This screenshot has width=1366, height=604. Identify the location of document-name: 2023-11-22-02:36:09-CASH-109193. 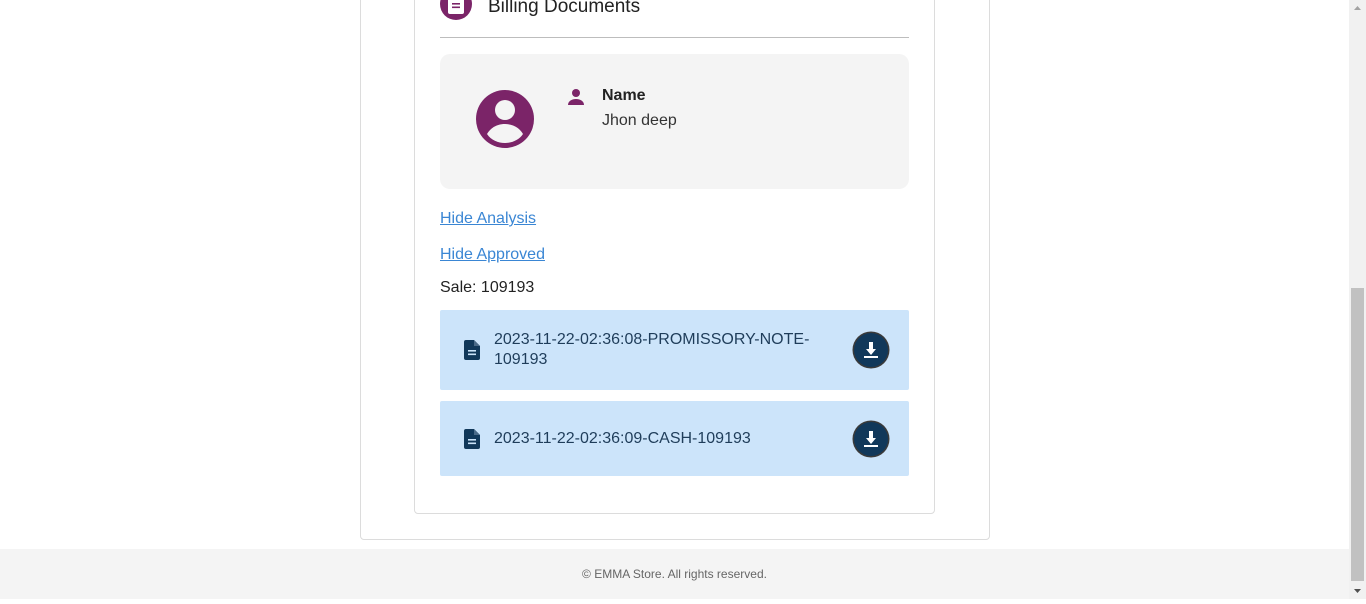
(622, 438).